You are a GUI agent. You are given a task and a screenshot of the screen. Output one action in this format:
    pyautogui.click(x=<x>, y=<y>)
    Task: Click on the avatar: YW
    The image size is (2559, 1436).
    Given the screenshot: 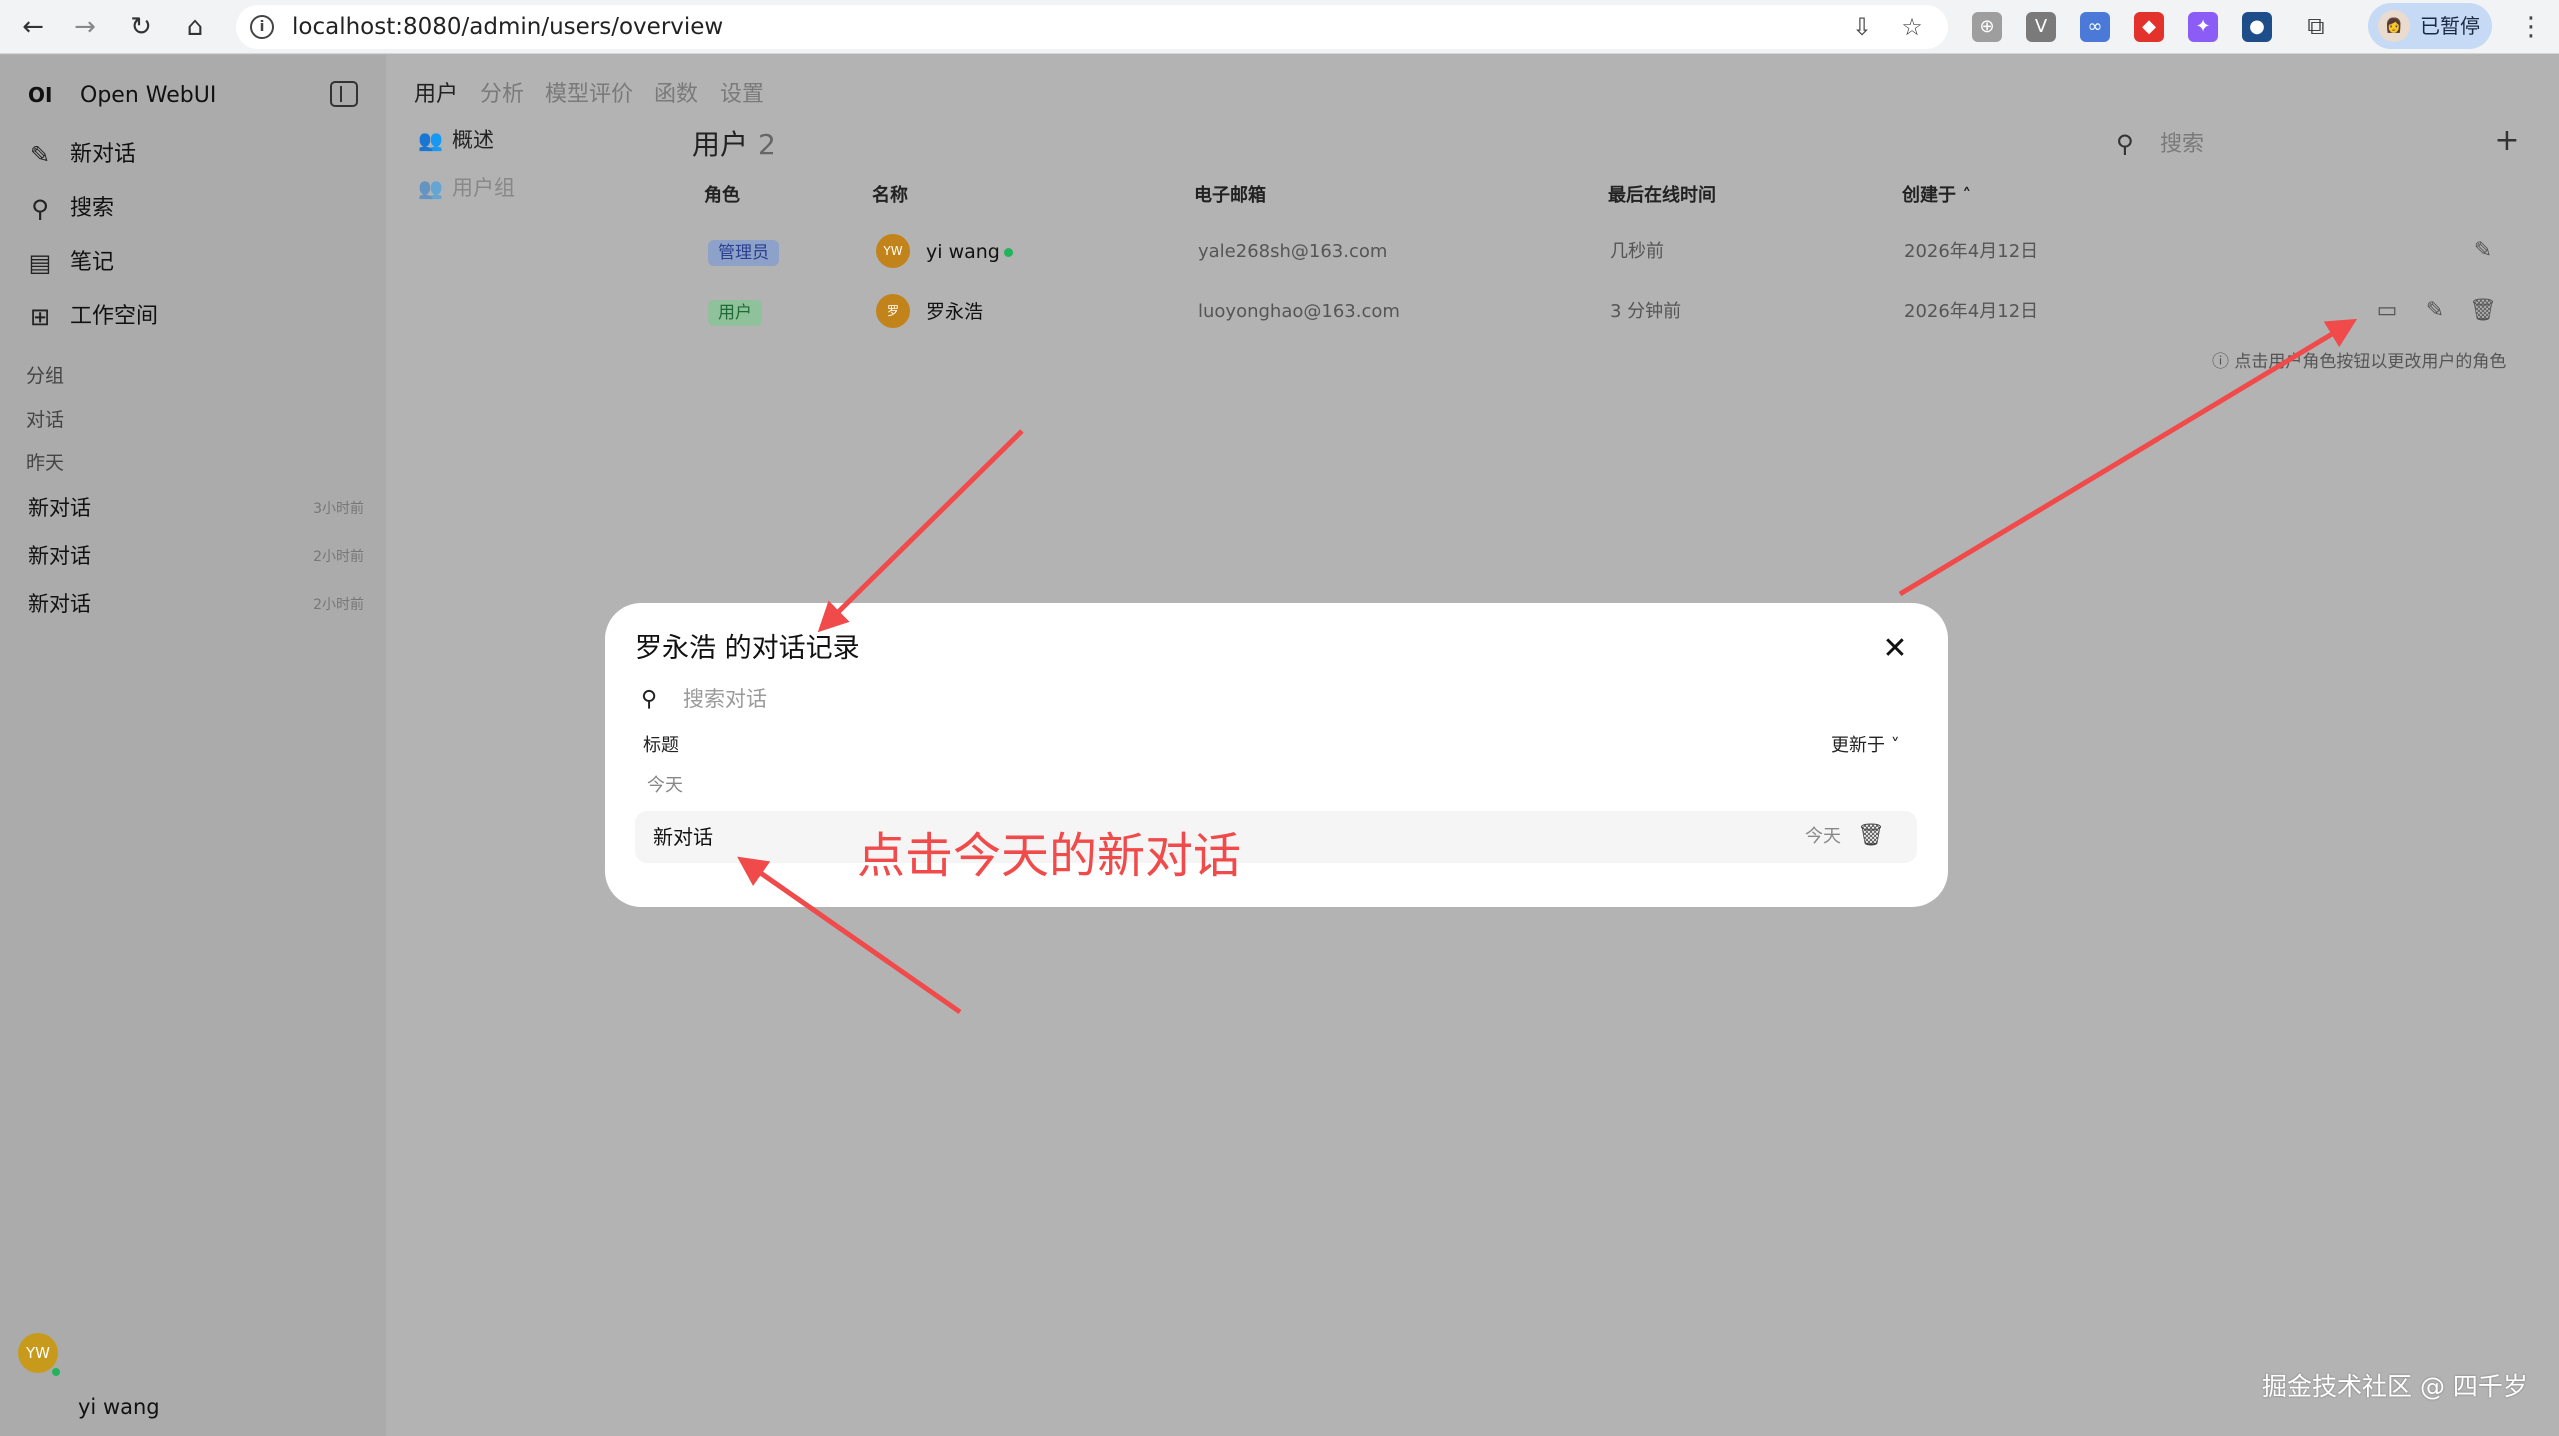 What is the action you would take?
    pyautogui.click(x=893, y=251)
    